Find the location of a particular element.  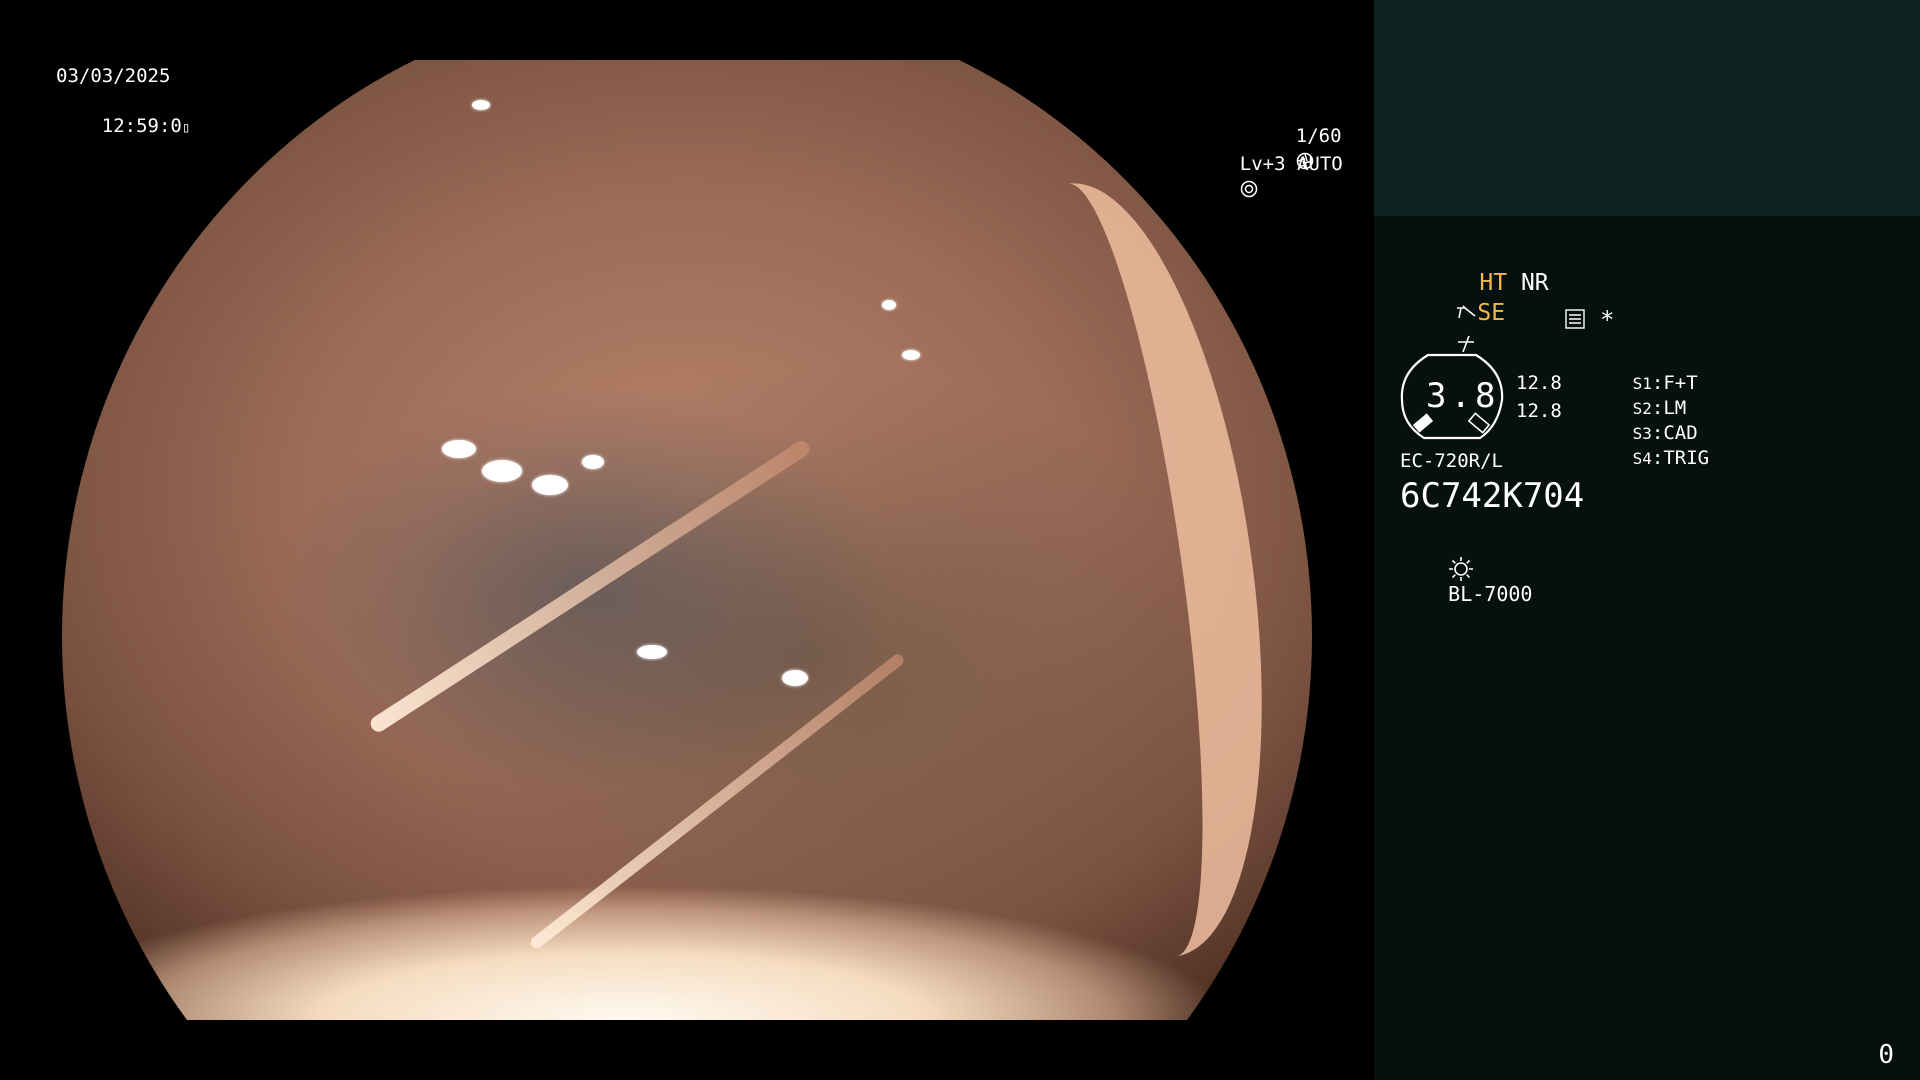

date-label: 03/03/2025 is located at coordinates (113, 76).